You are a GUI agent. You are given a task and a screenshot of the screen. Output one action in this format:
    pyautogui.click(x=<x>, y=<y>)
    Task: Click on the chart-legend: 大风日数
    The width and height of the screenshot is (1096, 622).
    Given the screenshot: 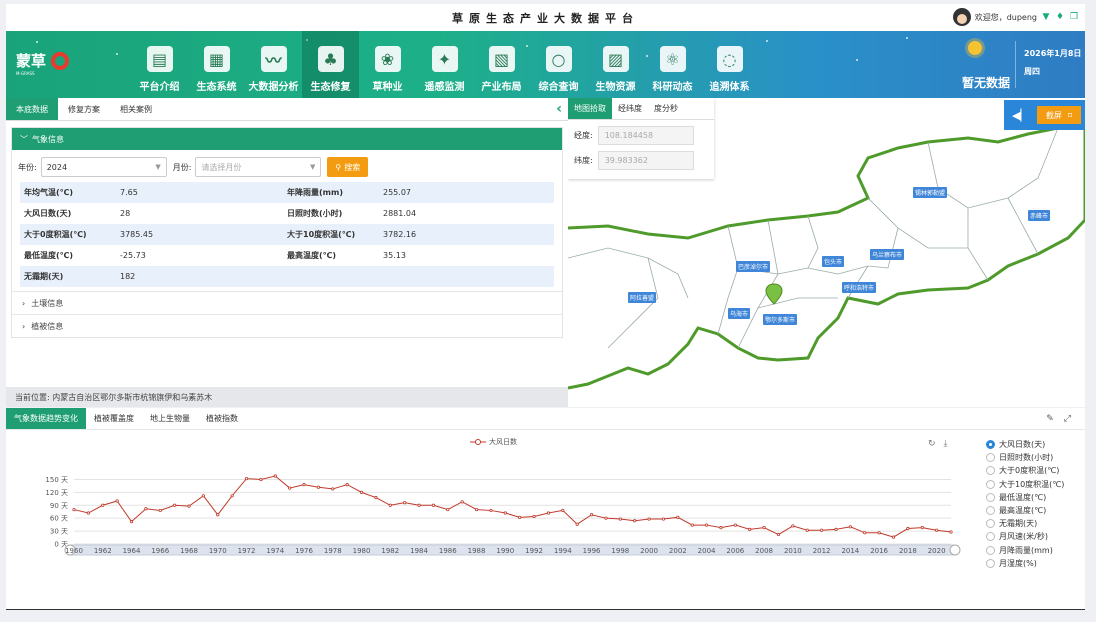 What is the action you would take?
    pyautogui.click(x=493, y=442)
    